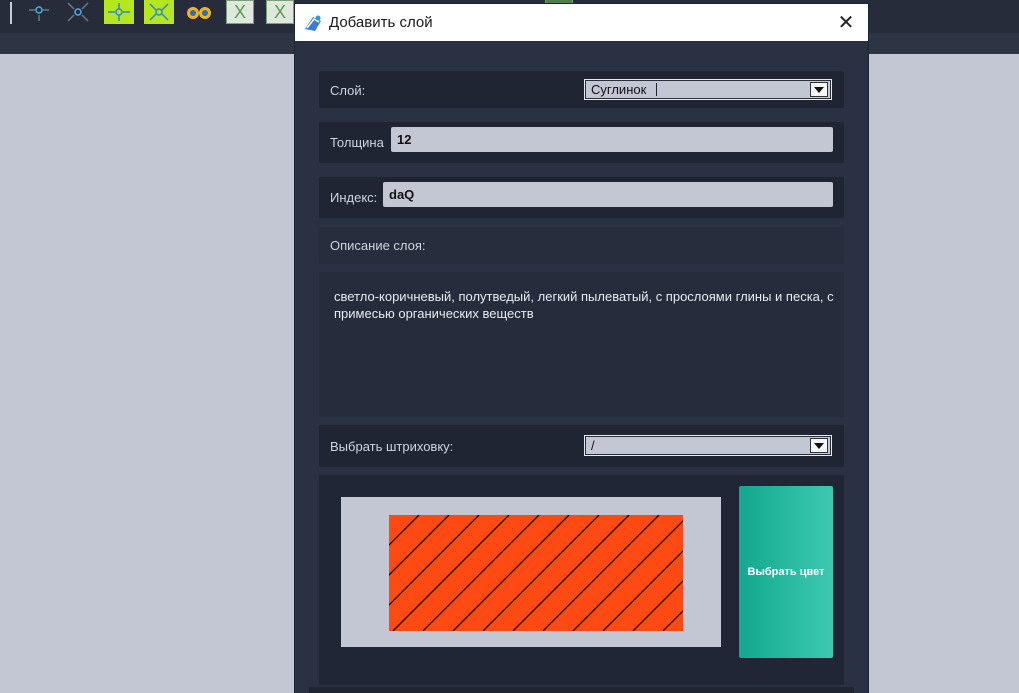  Describe the element at coordinates (619, 89) in the screenshot. I see `layer-select-value: Суглинок` at that location.